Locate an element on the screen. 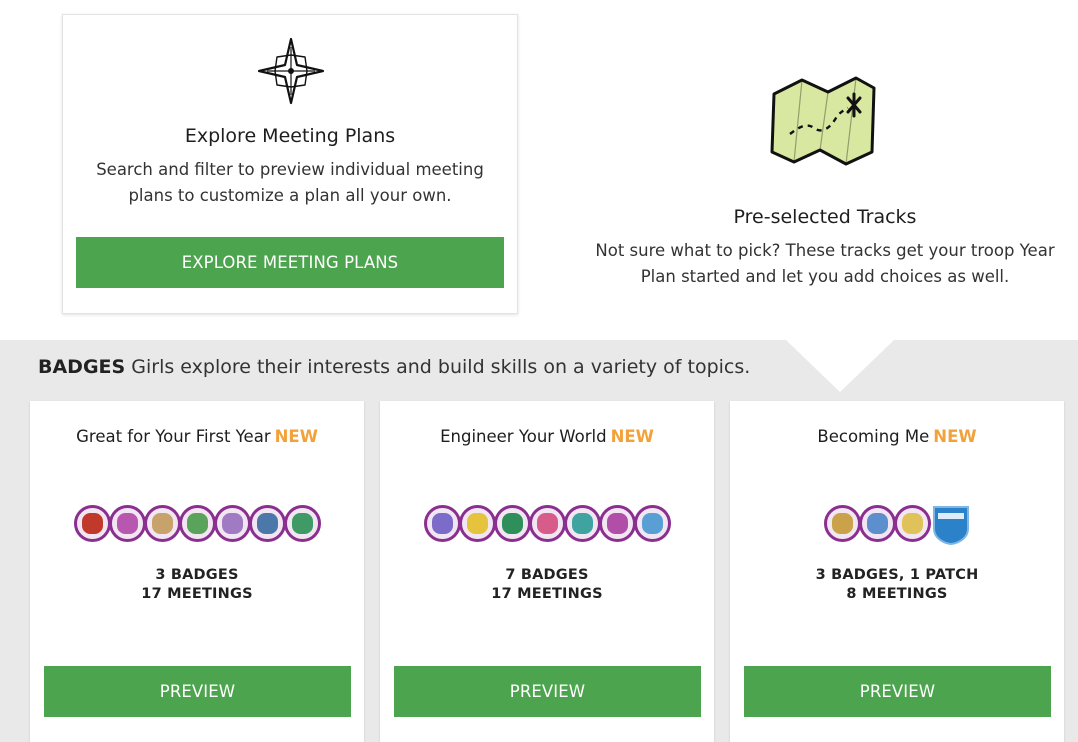 Image resolution: width=1078 pixels, height=742 pixels. badges-label: BADGES is located at coordinates (82, 367).